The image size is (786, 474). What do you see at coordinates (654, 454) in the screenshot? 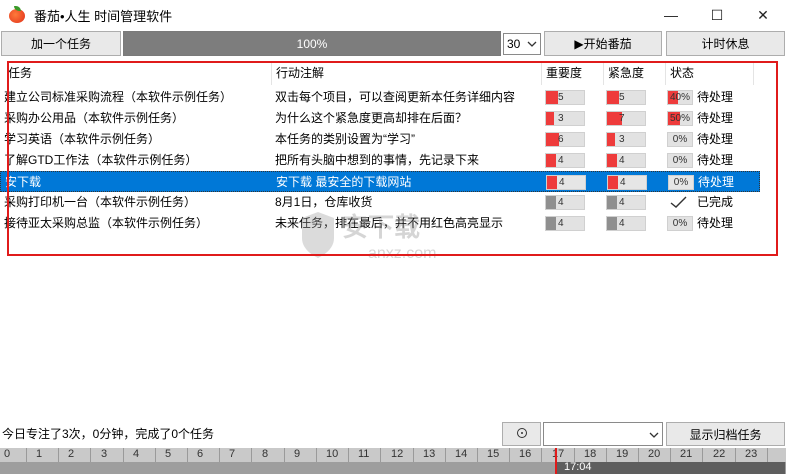
I see `hour-label: 20` at bounding box center [654, 454].